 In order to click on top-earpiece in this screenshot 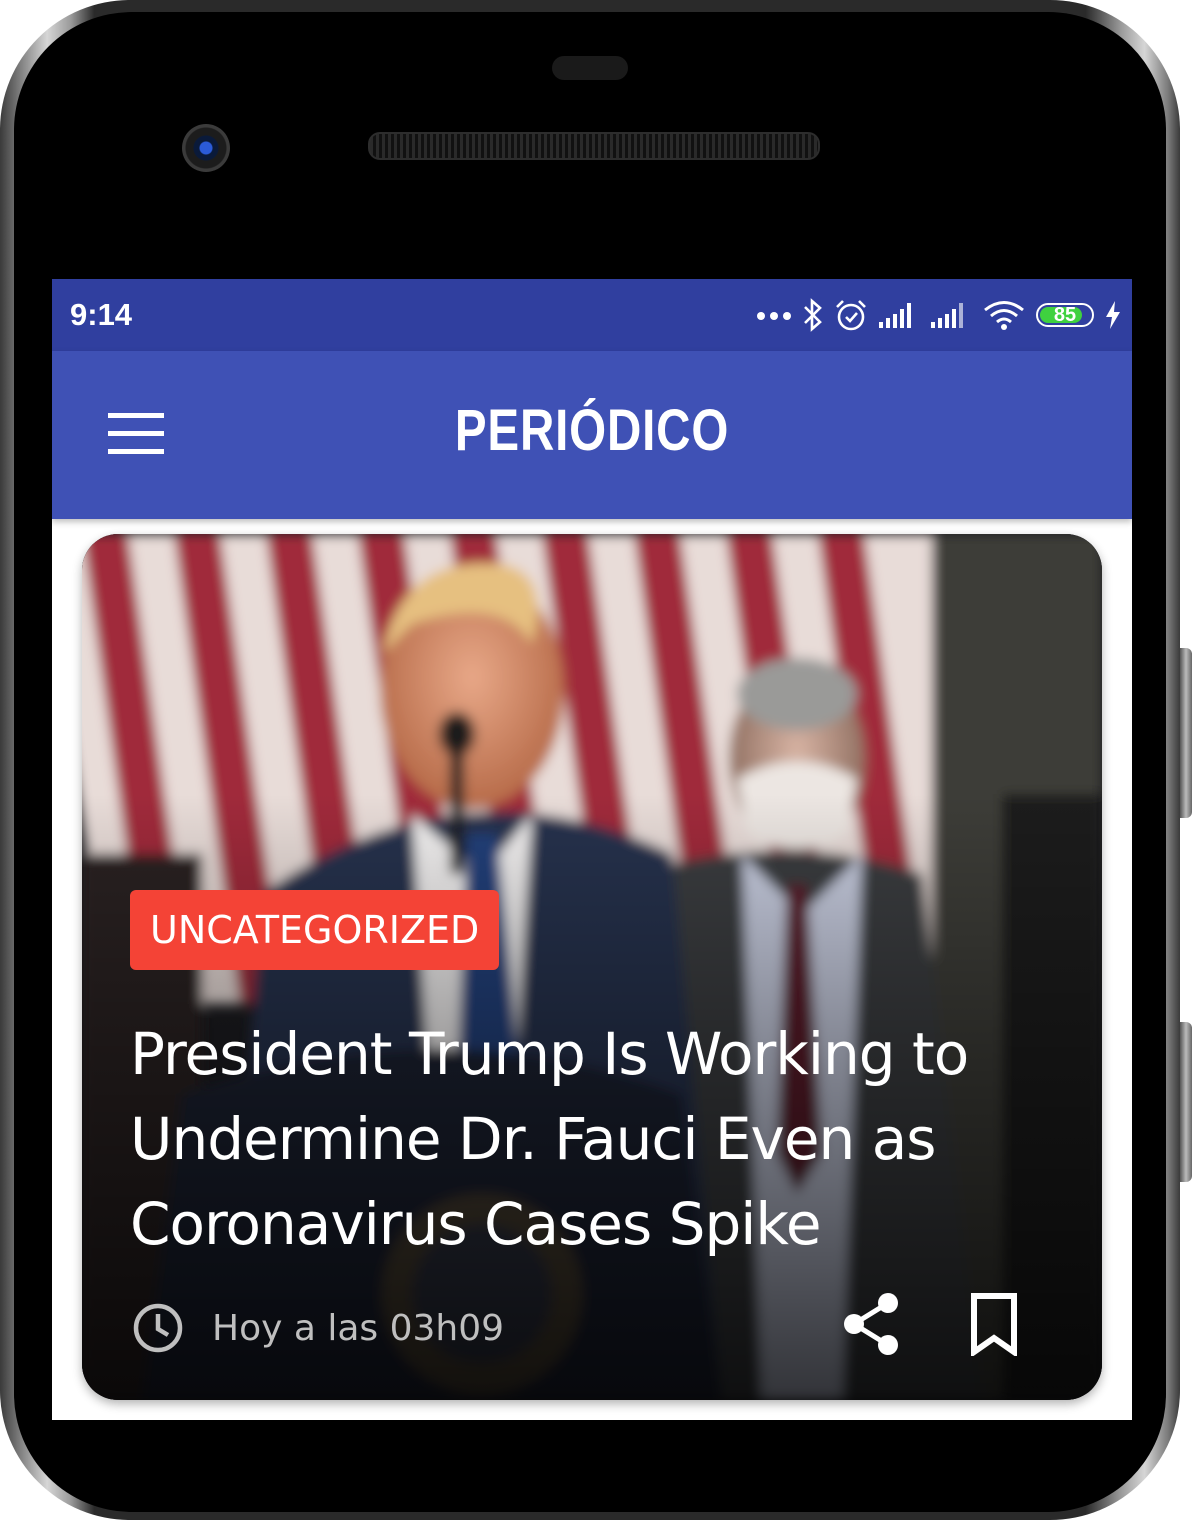, I will do `click(590, 68)`.